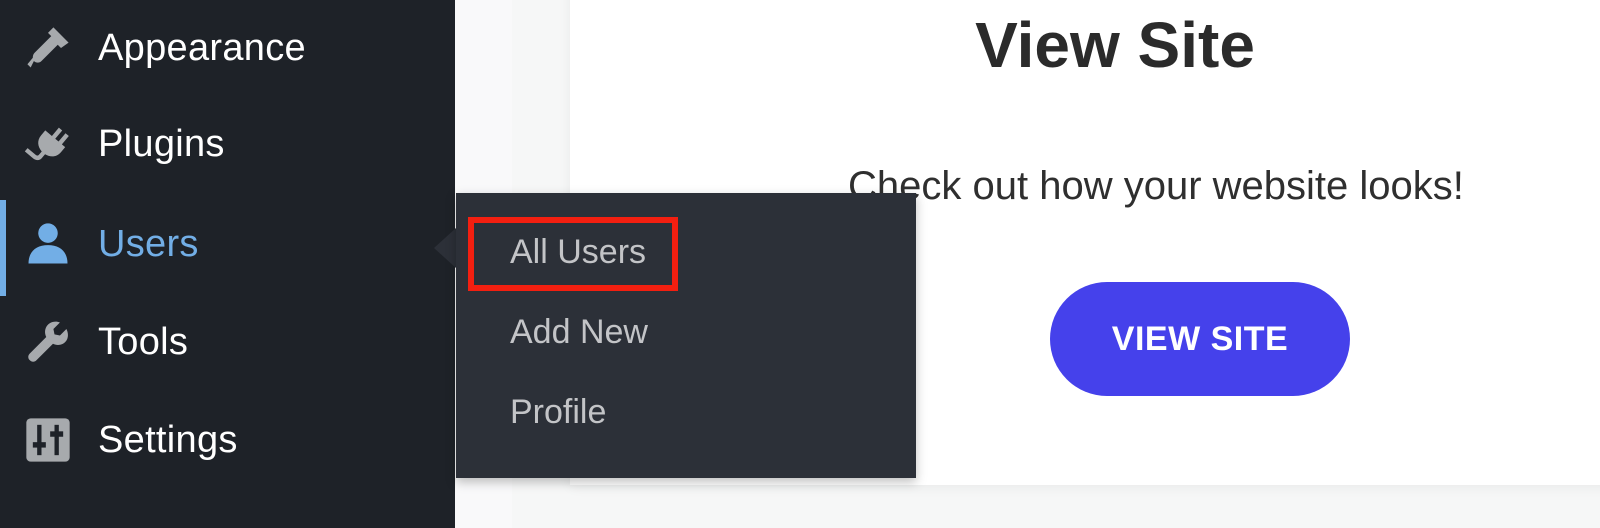  Describe the element at coordinates (558, 412) in the screenshot. I see `submenu-item-profile: Profile` at that location.